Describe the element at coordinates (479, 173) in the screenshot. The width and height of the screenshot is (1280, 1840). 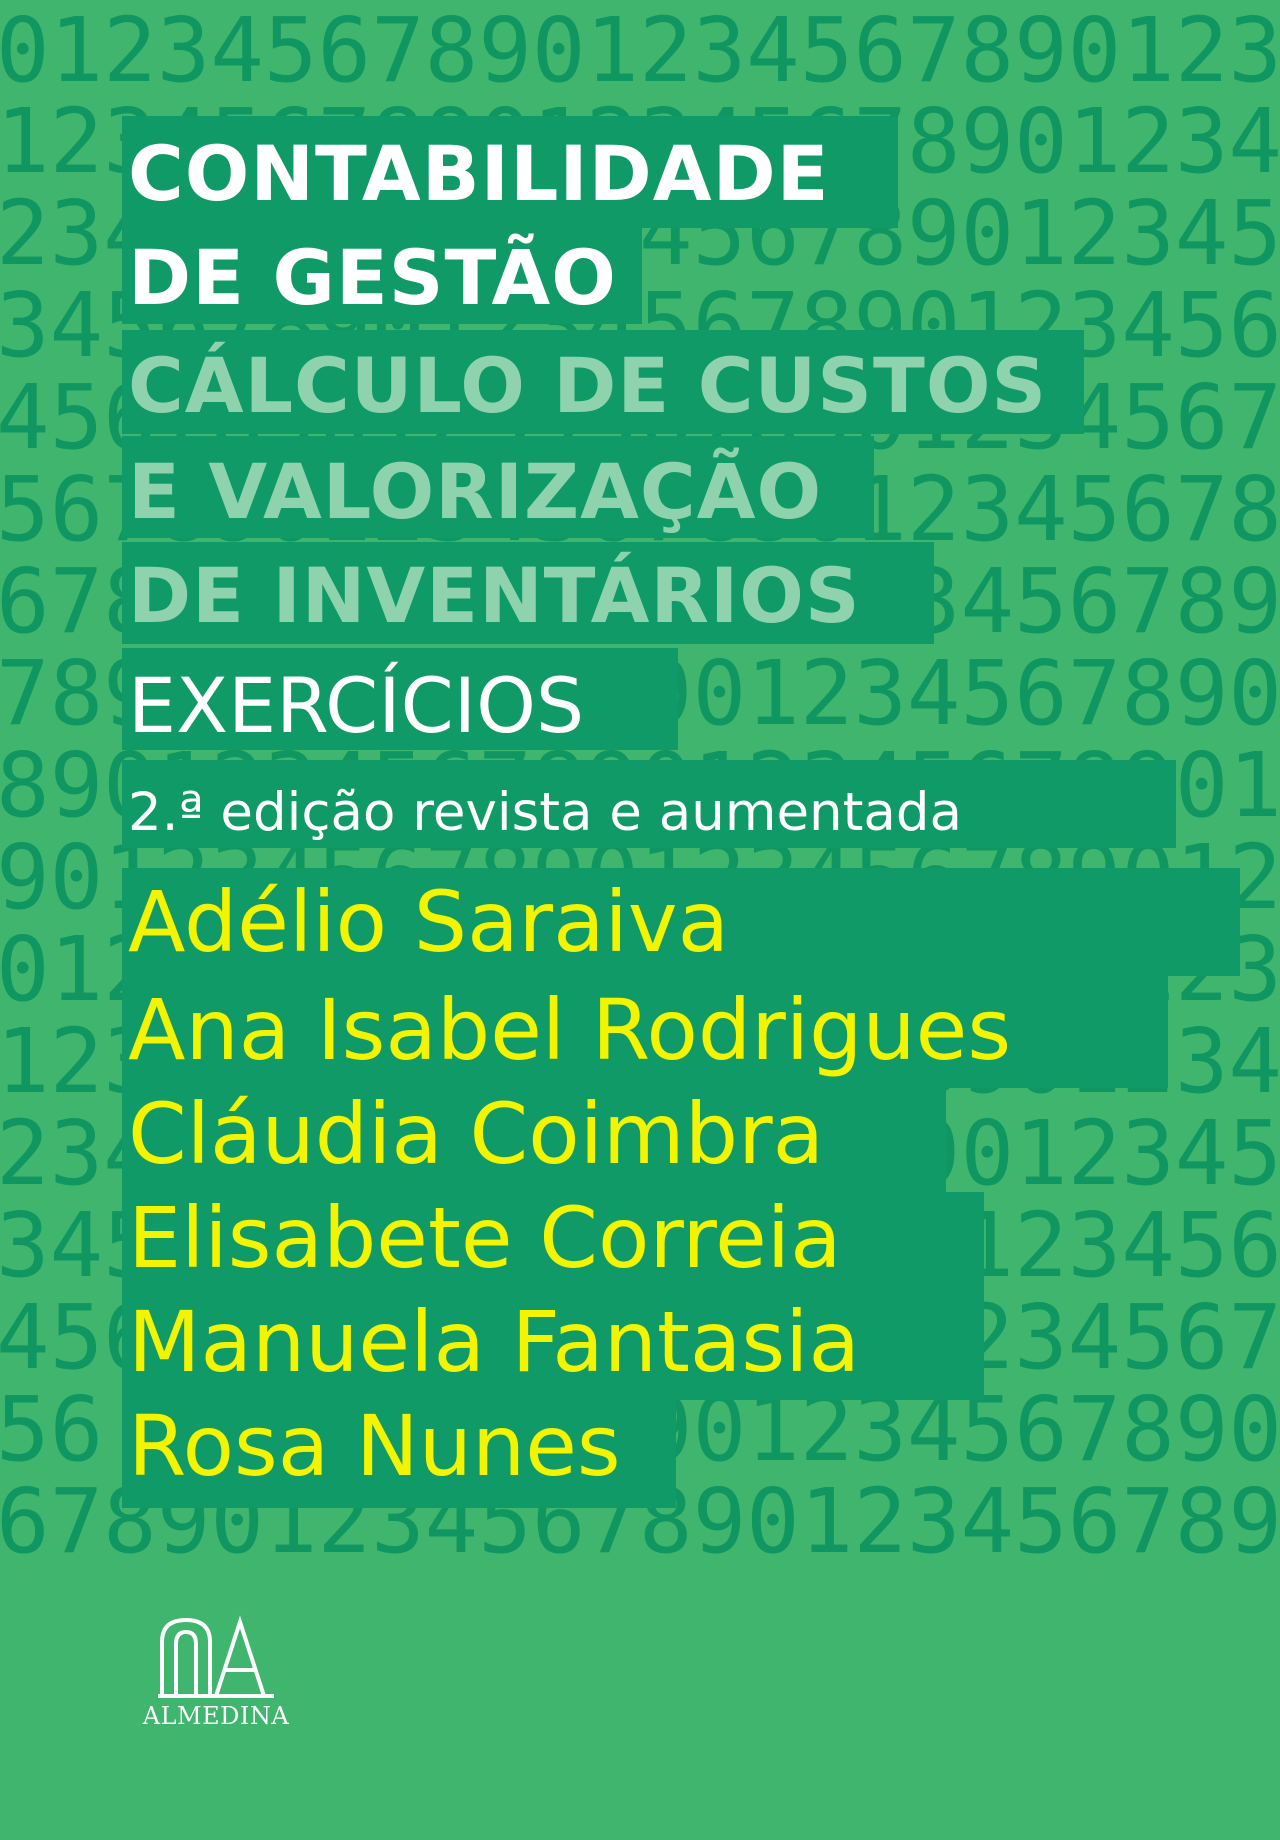
I see `book-title-line: CONTABILIDADE` at that location.